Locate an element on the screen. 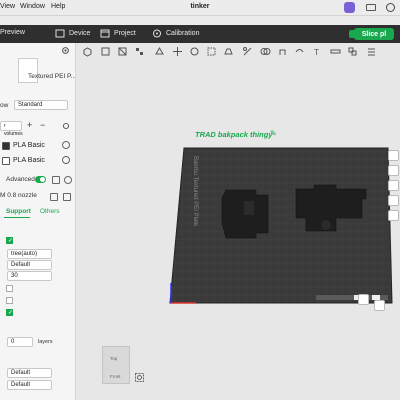  lock-plate-icon is located at coordinates (393, 200).